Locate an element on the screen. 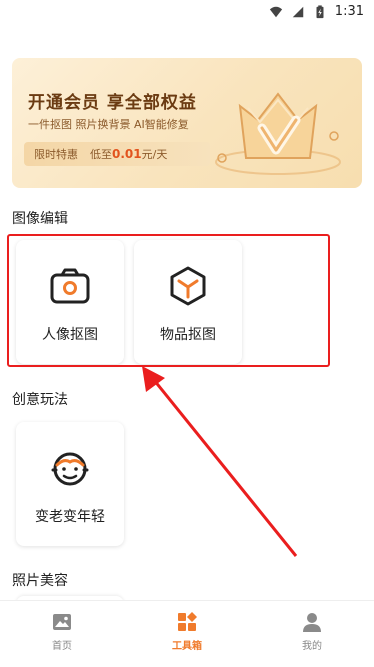 The image size is (374, 667). status-icons: 1:31 is located at coordinates (316, 11).